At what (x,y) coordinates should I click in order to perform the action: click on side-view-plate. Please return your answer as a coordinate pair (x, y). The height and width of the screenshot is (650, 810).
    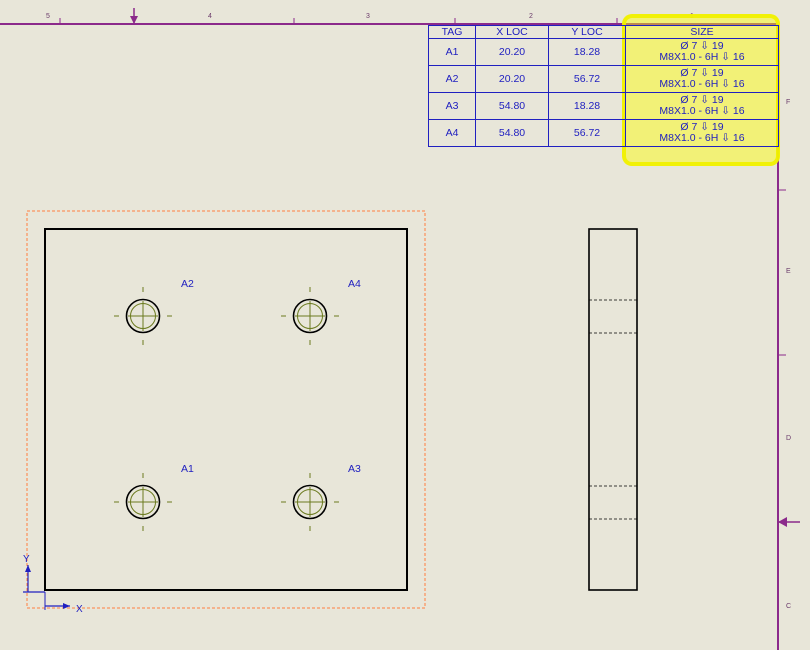
    Looking at the image, I should click on (613, 409).